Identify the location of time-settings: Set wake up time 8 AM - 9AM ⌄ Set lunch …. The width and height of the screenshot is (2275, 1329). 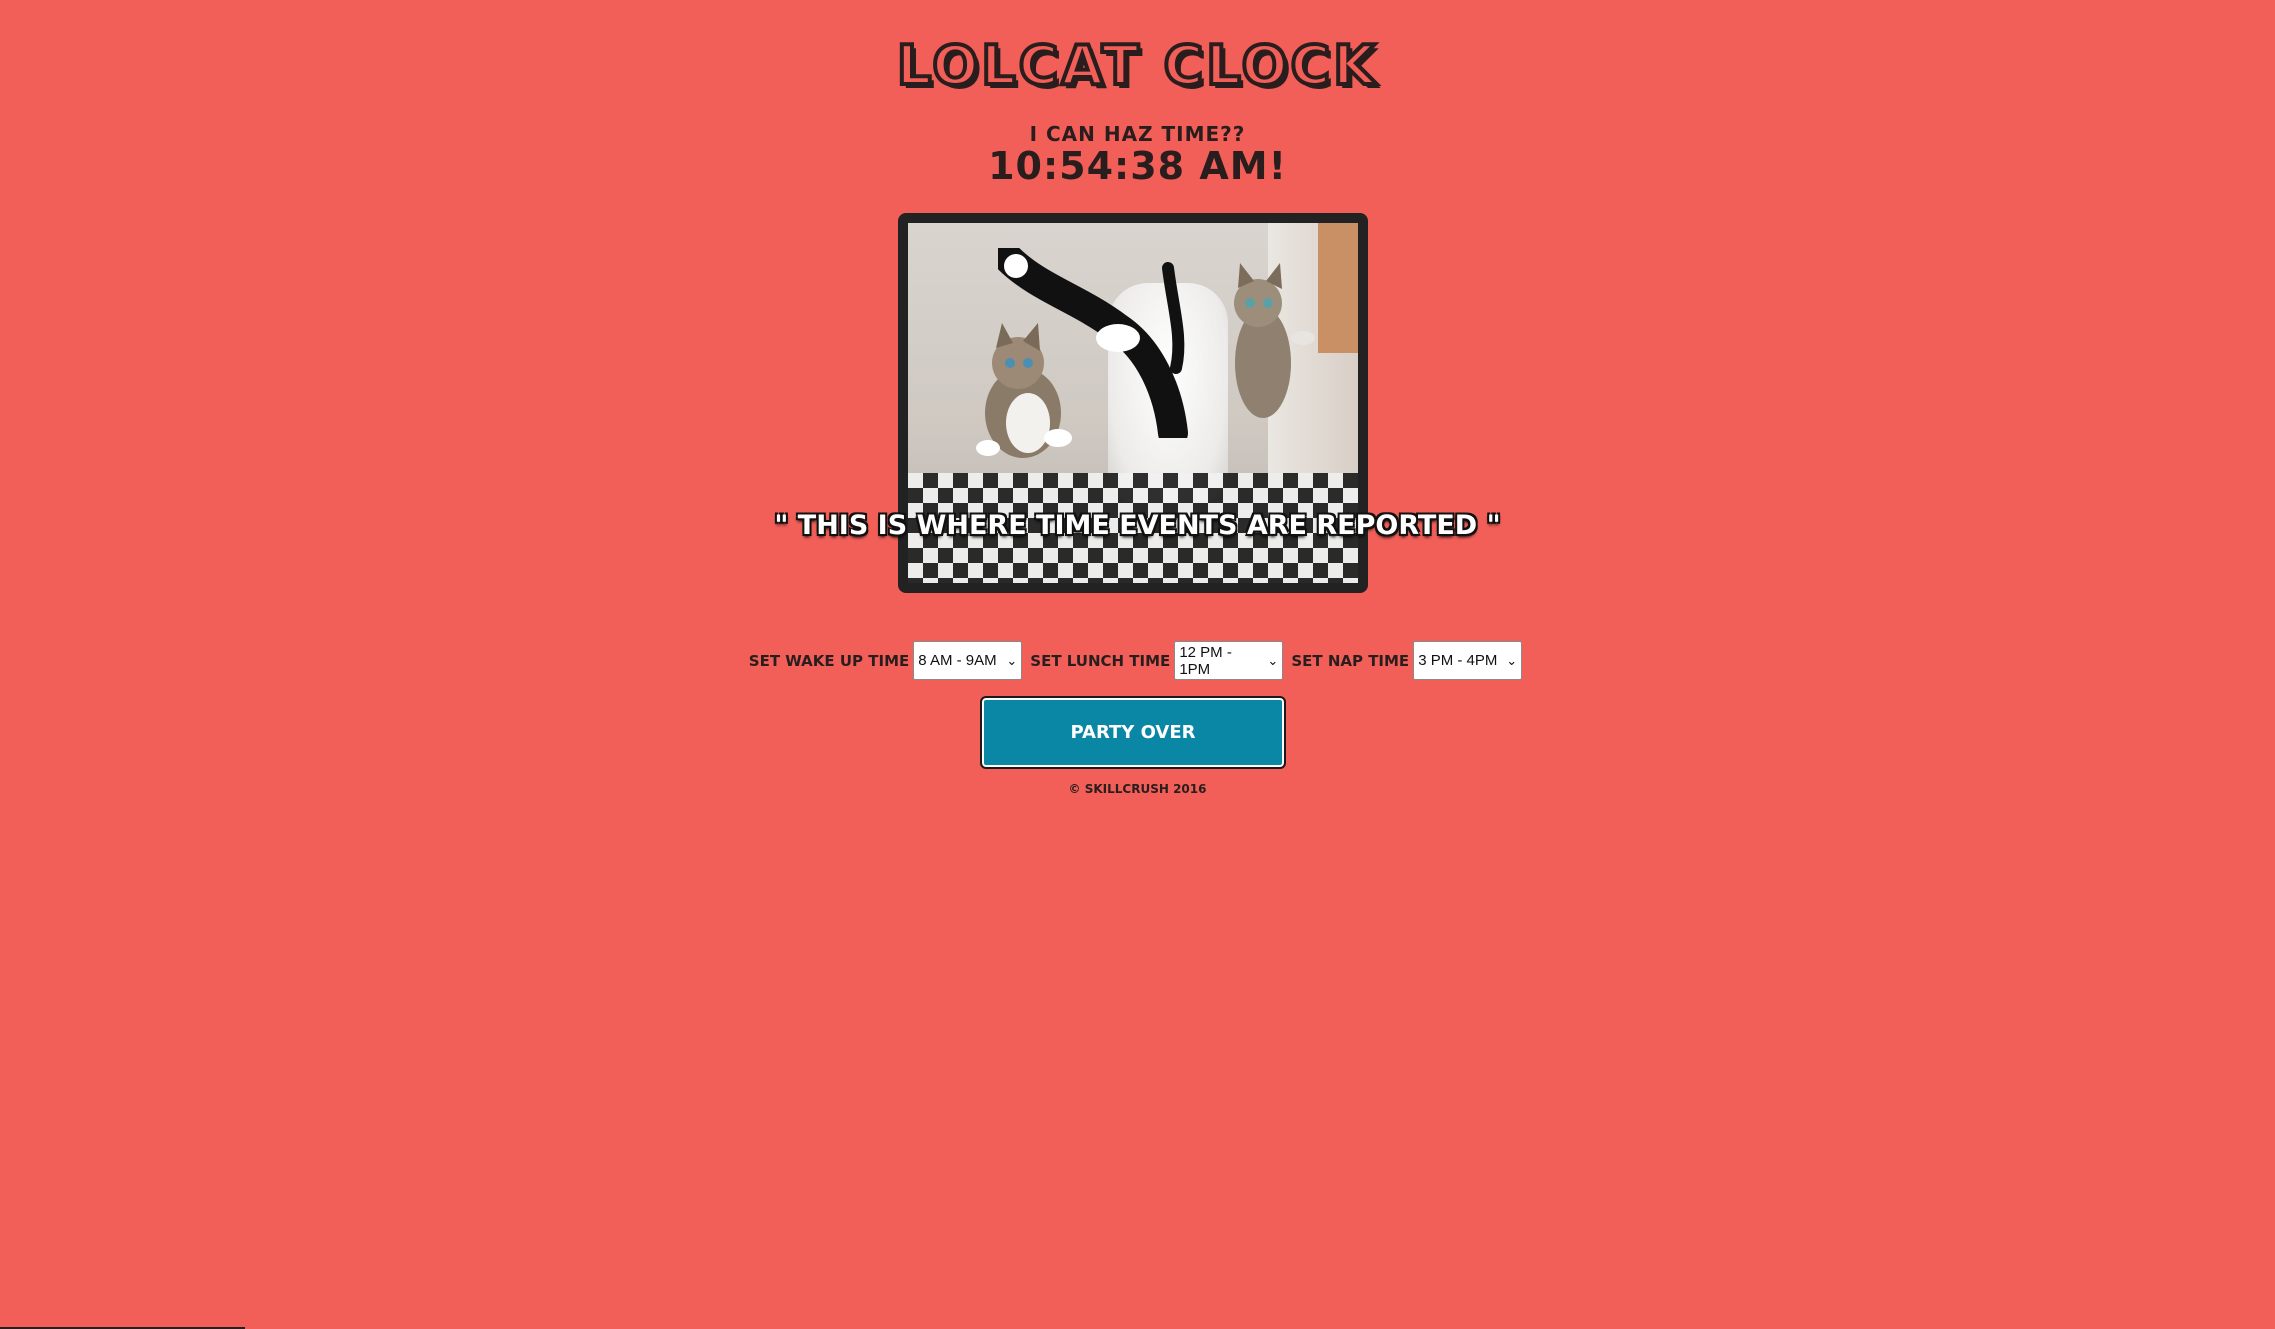
(1137, 660).